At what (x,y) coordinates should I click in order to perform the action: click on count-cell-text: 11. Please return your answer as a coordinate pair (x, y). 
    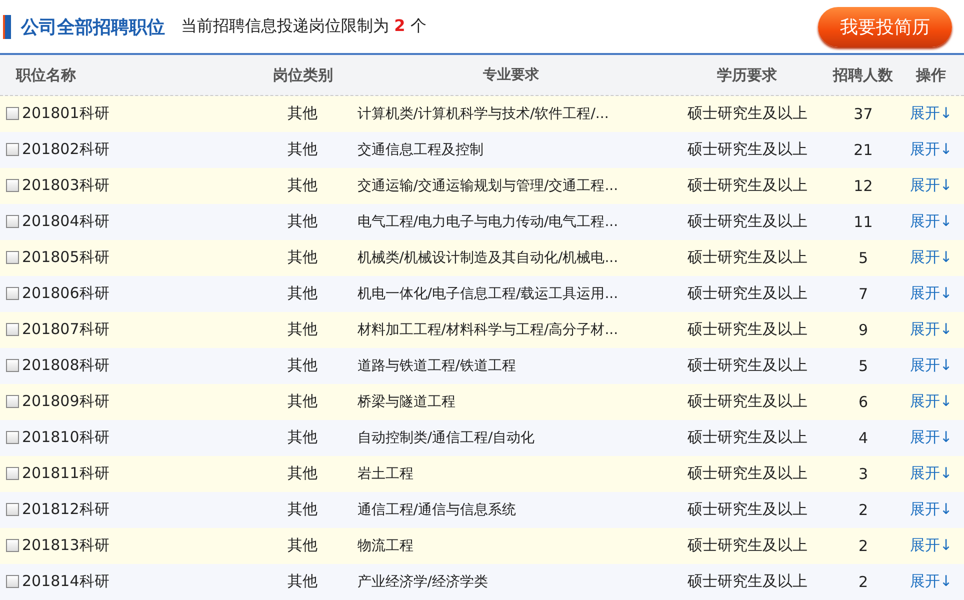
    Looking at the image, I should click on (863, 221).